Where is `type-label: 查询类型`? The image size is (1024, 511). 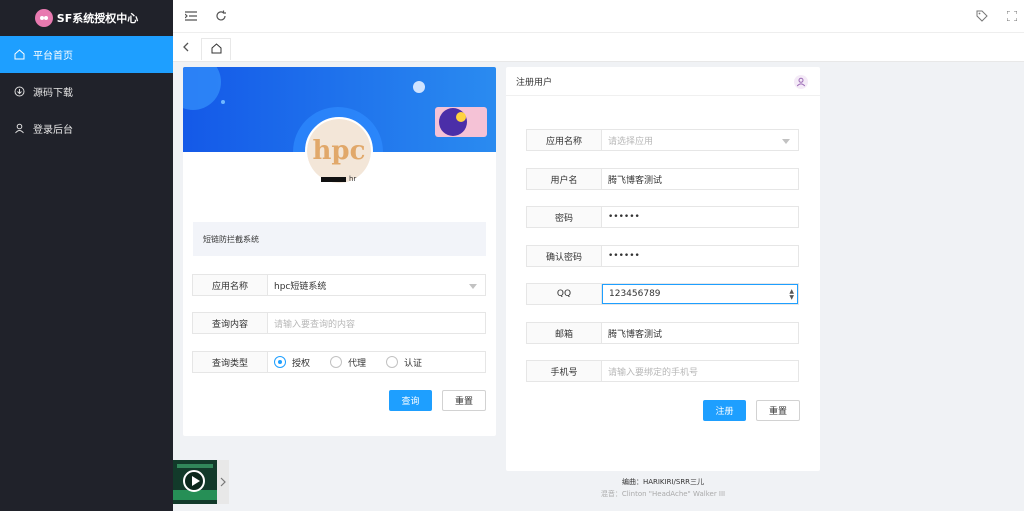 type-label: 查询类型 is located at coordinates (230, 362).